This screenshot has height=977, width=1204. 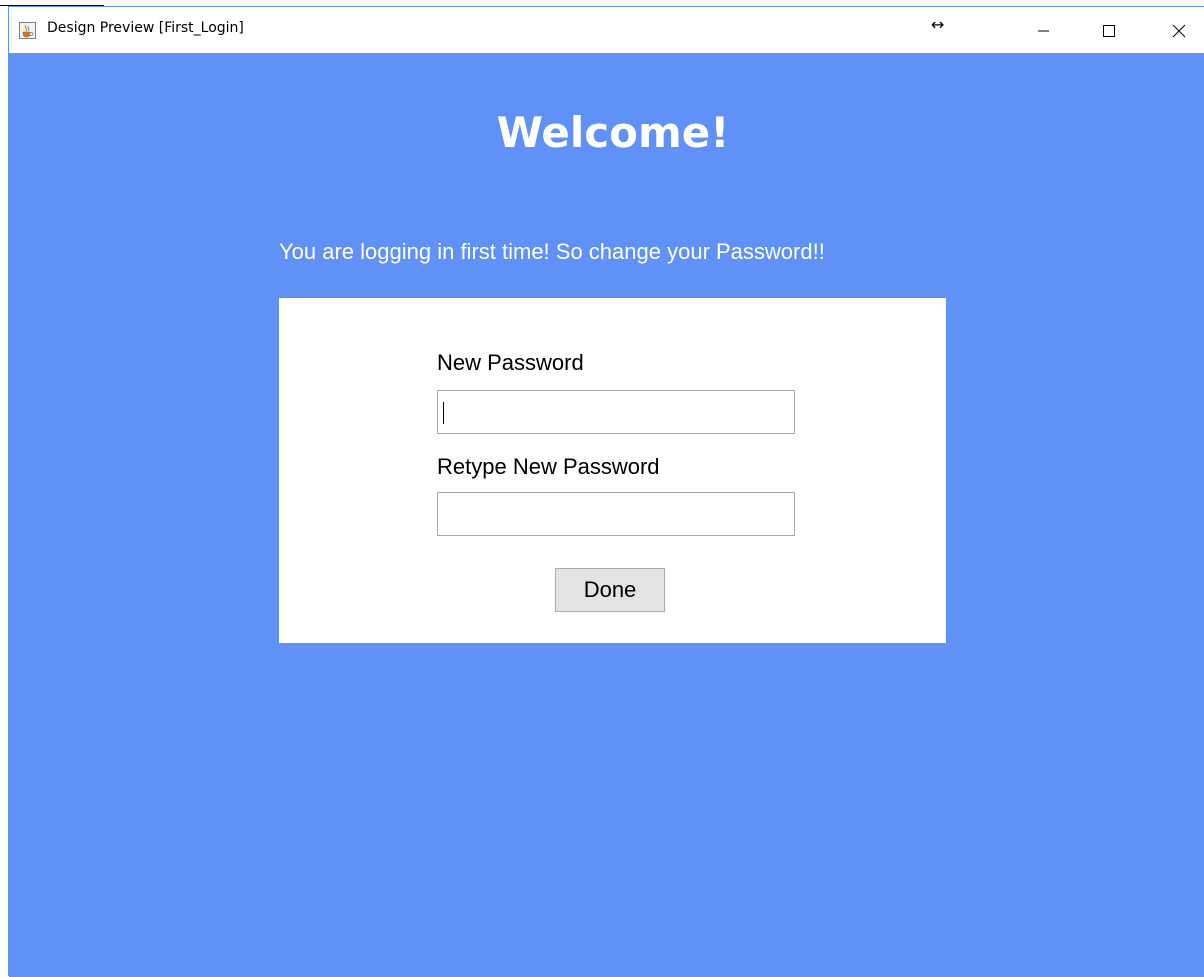 I want to click on window-title: Design Preview [First_Login], so click(x=145, y=28).